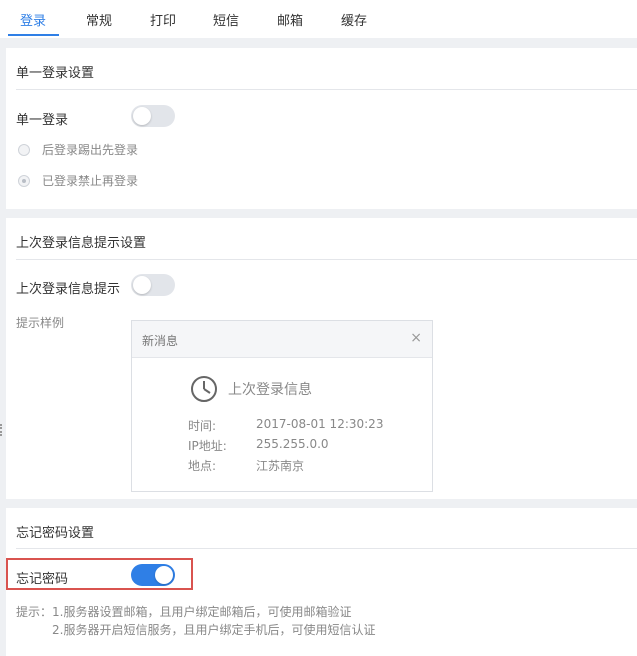 The width and height of the screenshot is (637, 656). I want to click on last-login-label: 上次登录信息提示, so click(68, 289).